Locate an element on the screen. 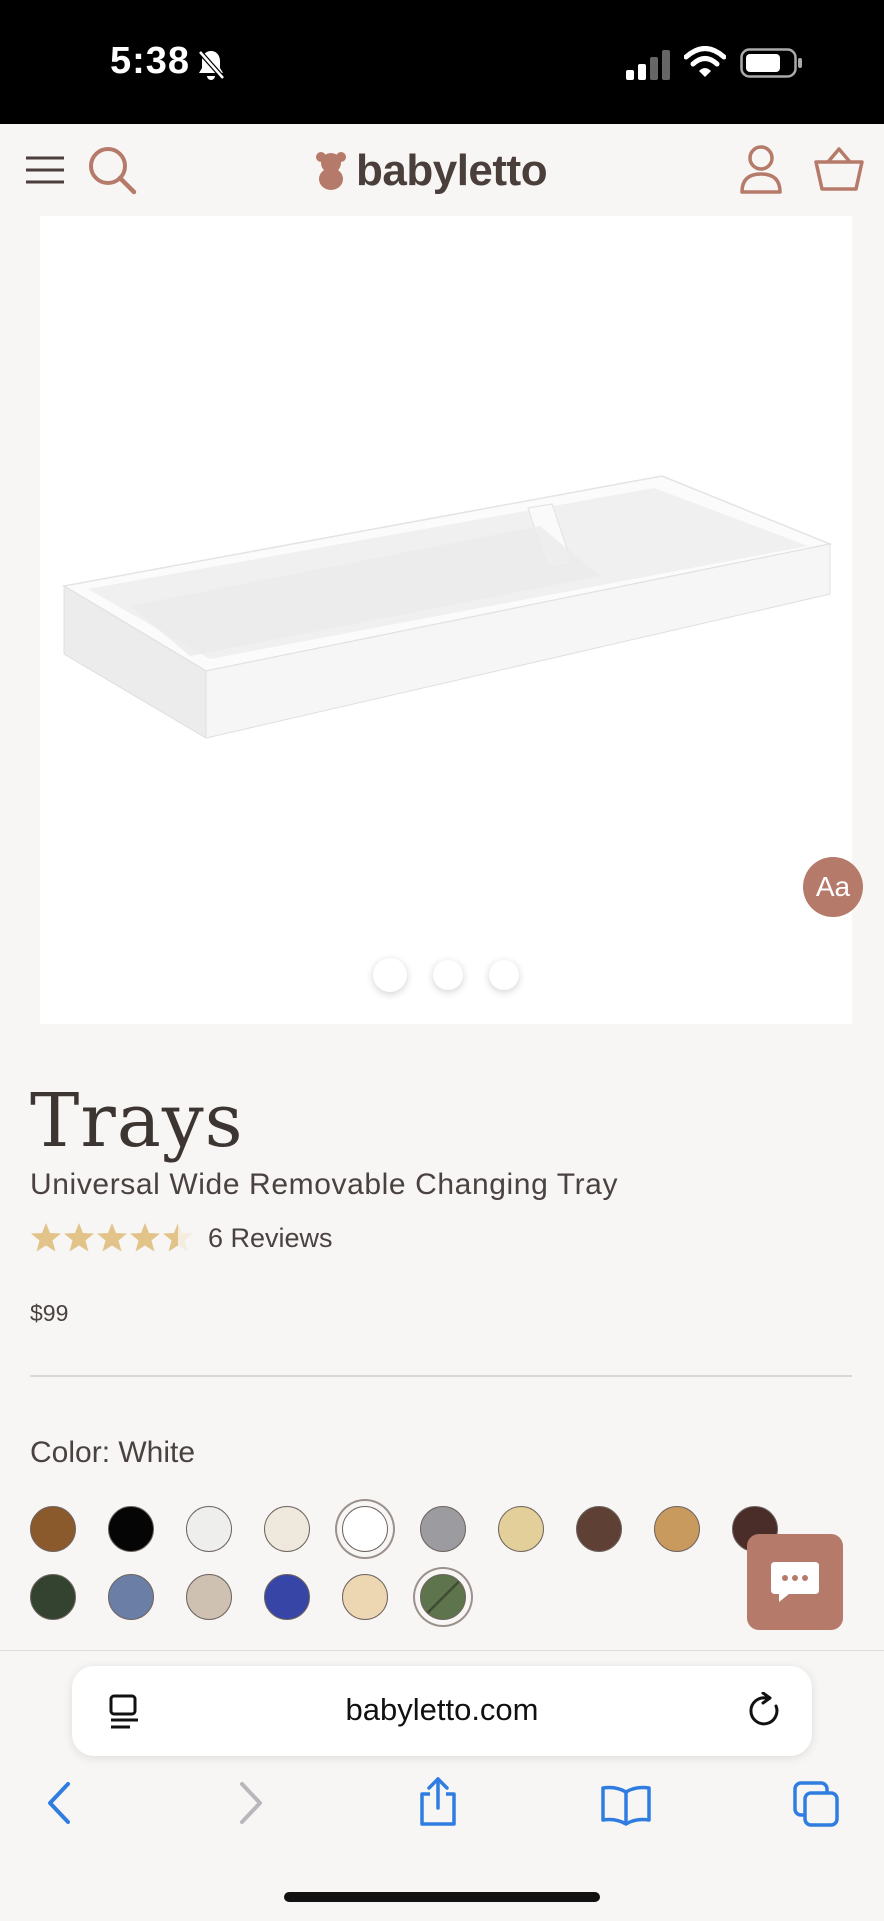 The height and width of the screenshot is (1921, 884). url-text: babyletto.com is located at coordinates (442, 1709).